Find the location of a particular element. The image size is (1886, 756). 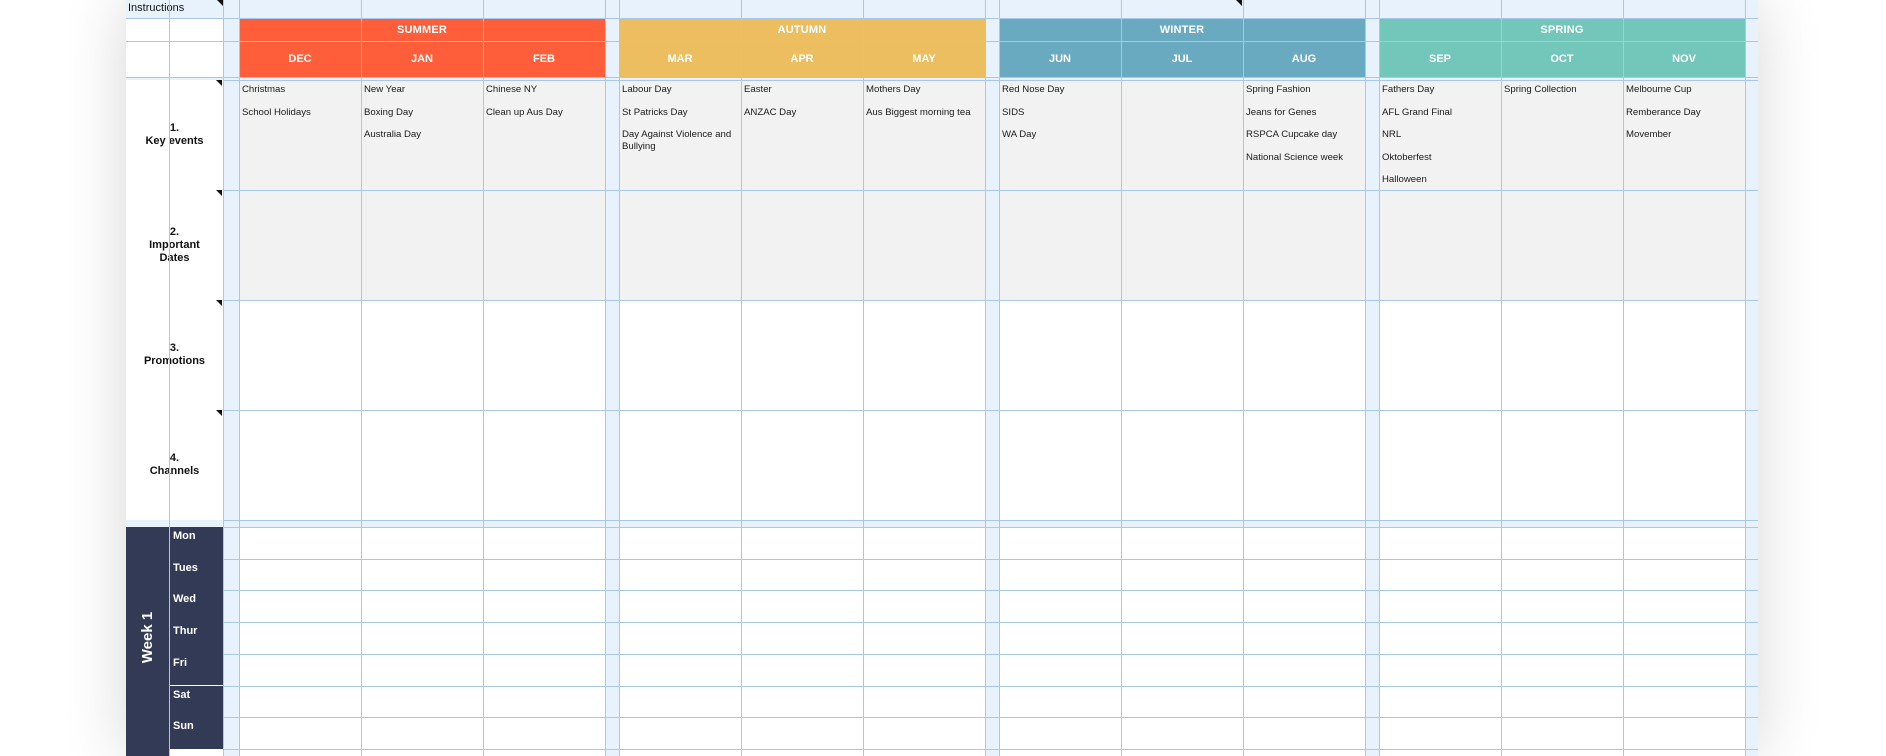

category-label-4: 4. Channels is located at coordinates (174, 465).